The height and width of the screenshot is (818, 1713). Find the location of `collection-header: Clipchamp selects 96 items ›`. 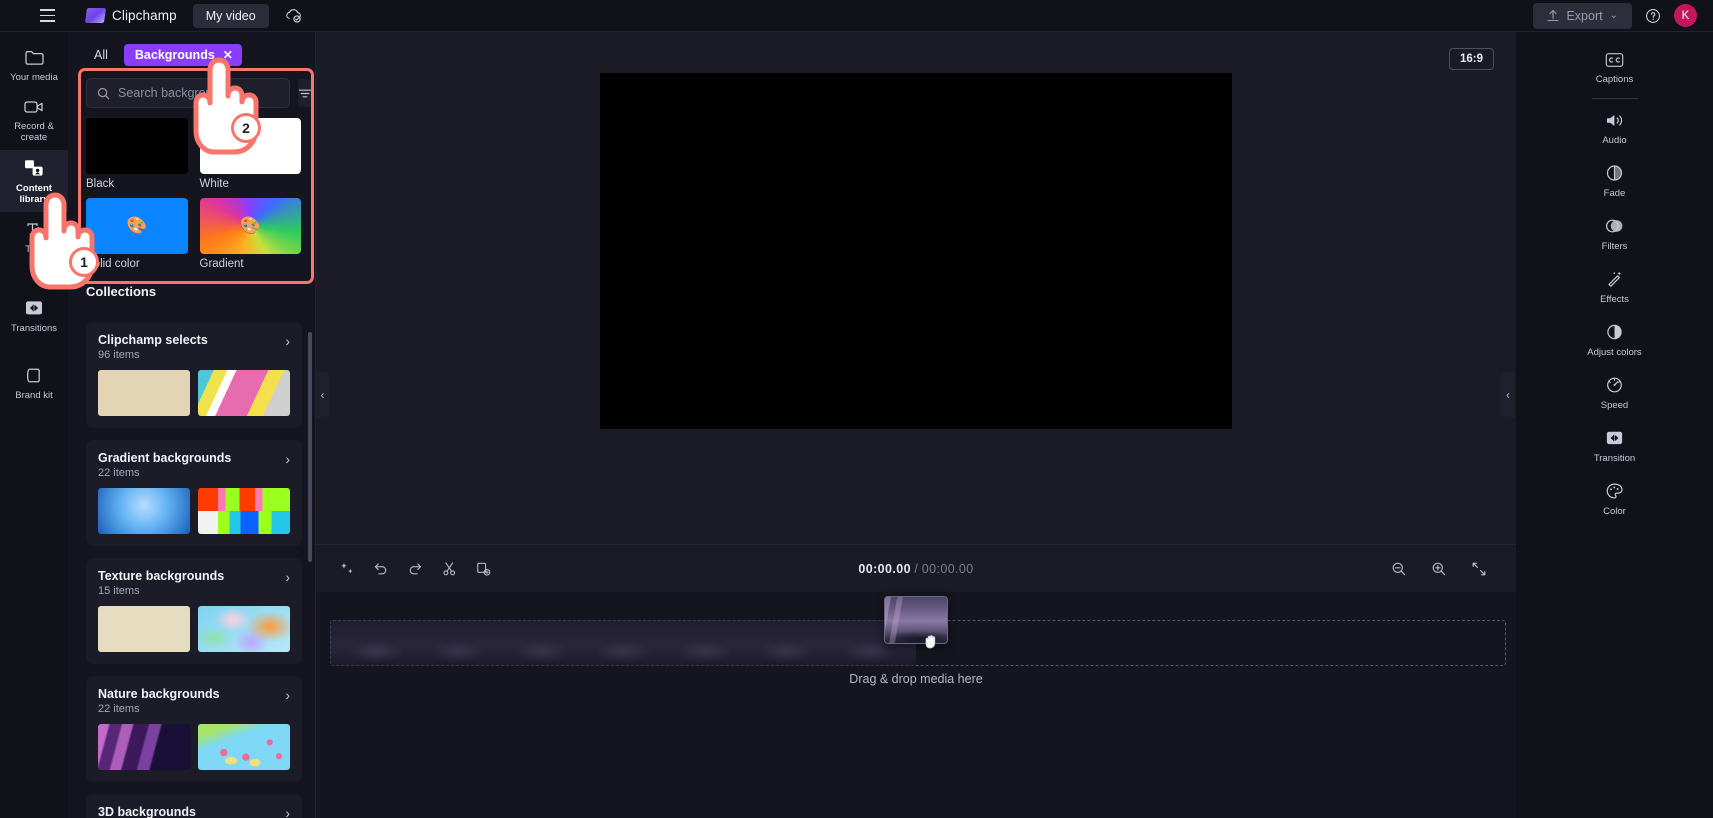

collection-header: Clipchamp selects 96 items › is located at coordinates (194, 347).